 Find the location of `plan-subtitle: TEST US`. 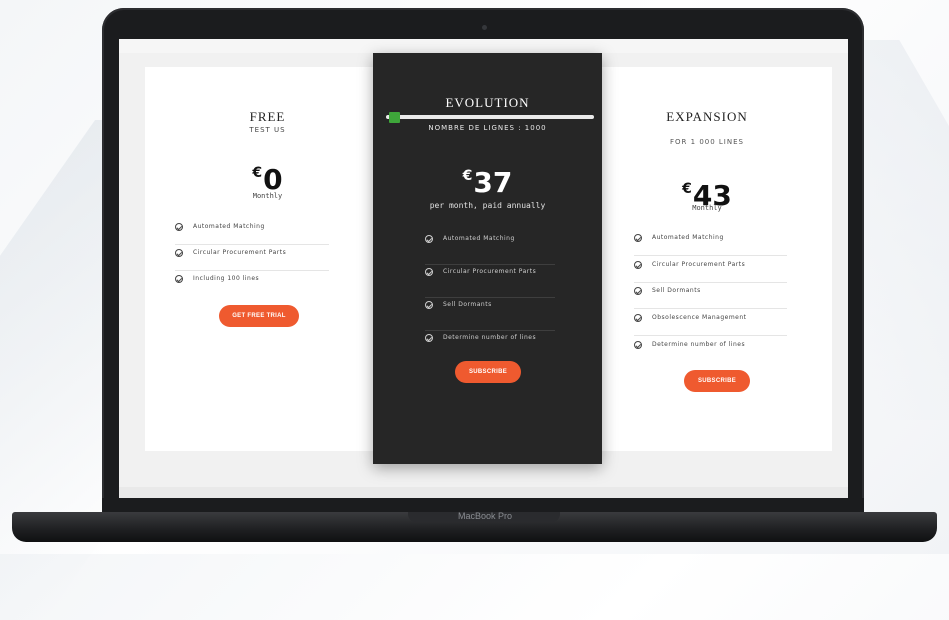

plan-subtitle: TEST US is located at coordinates (267, 130).